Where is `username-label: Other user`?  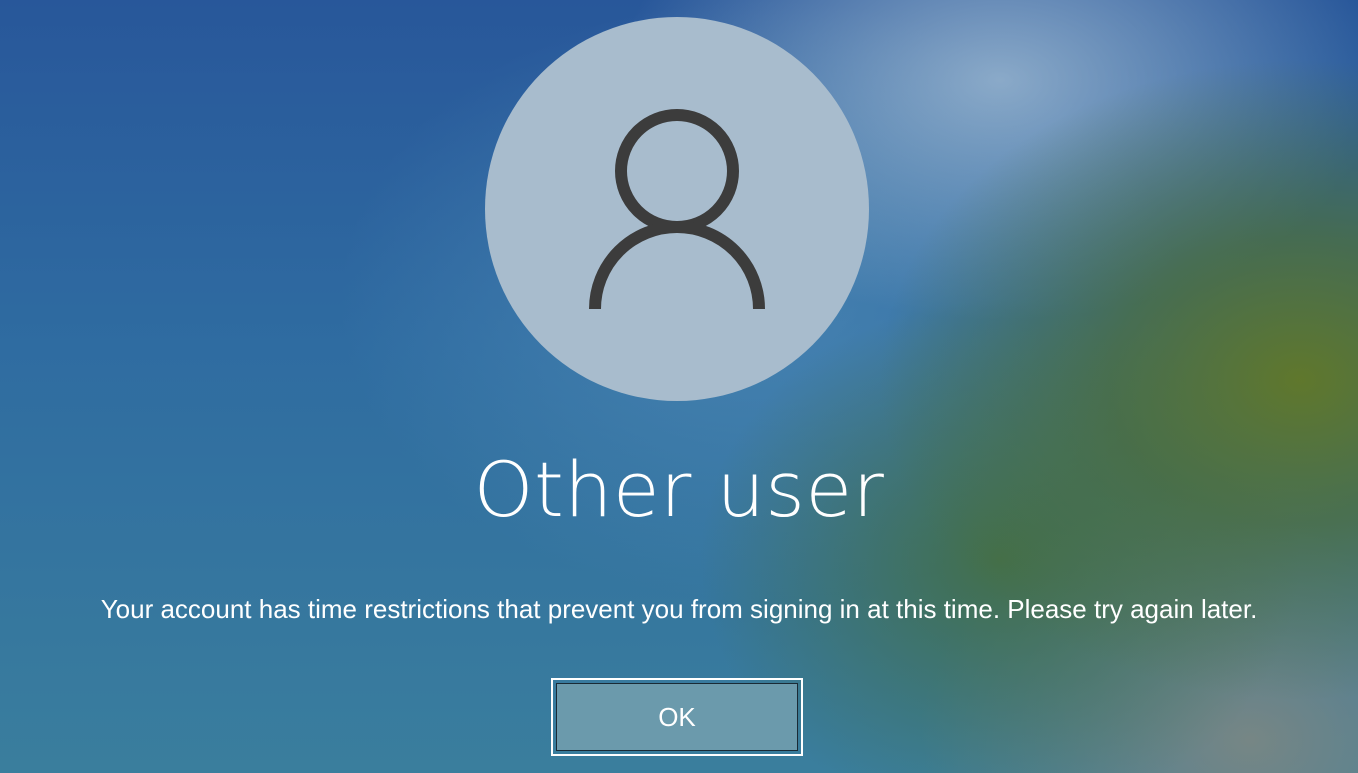 username-label: Other user is located at coordinates (679, 489).